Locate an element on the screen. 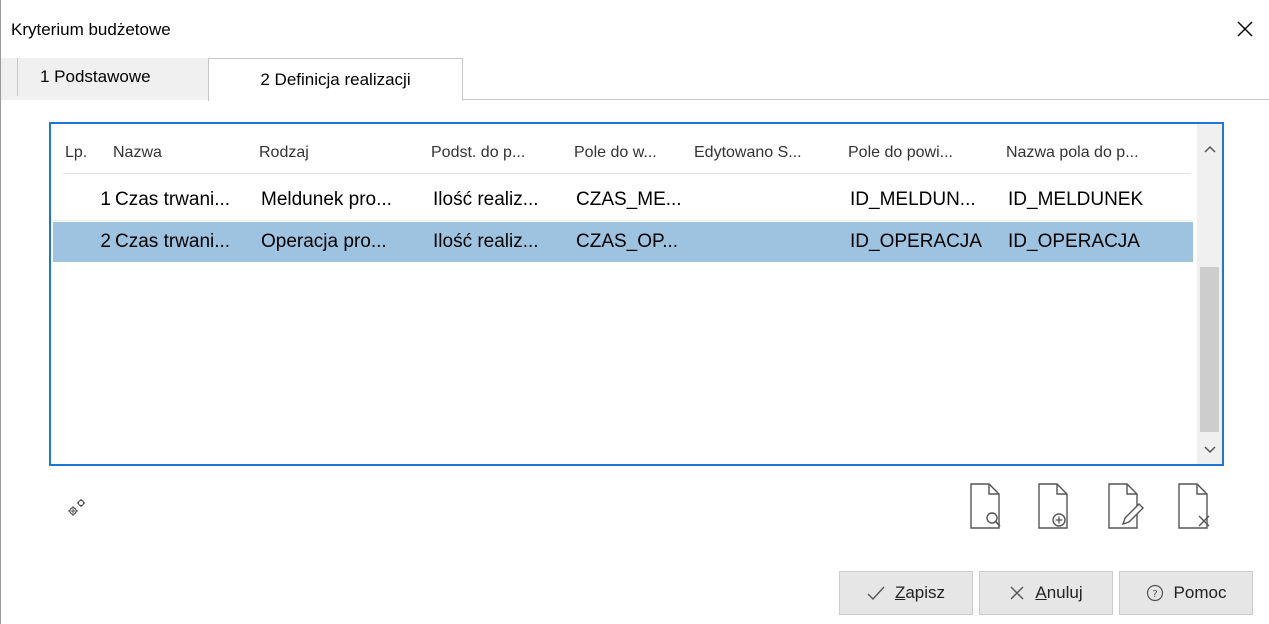  document-delete-icon is located at coordinates (1194, 506).